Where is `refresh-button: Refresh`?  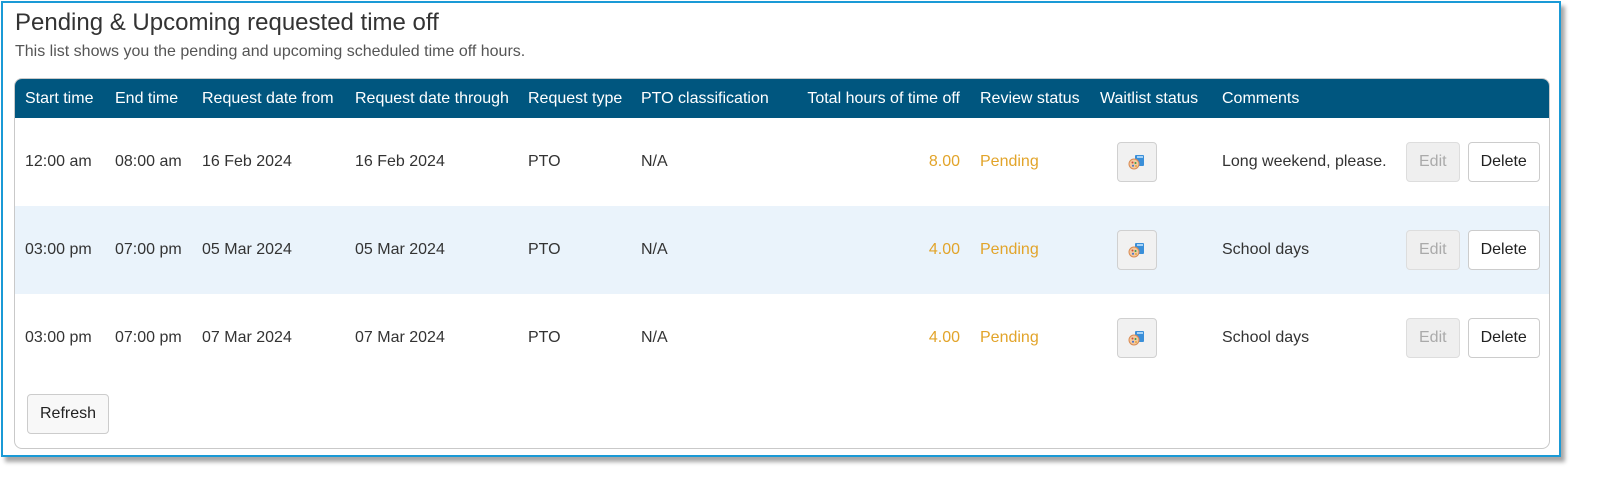
refresh-button: Refresh is located at coordinates (68, 414).